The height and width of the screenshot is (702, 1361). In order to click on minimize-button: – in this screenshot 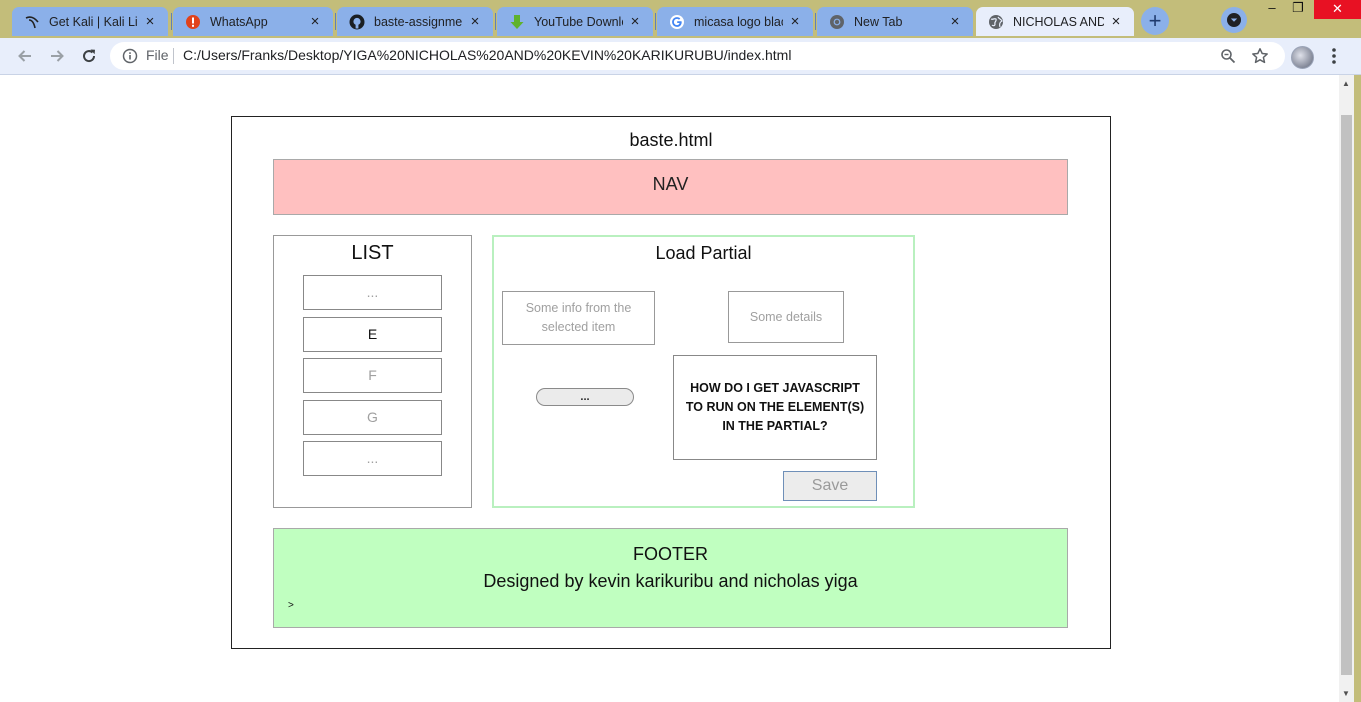, I will do `click(1272, 10)`.